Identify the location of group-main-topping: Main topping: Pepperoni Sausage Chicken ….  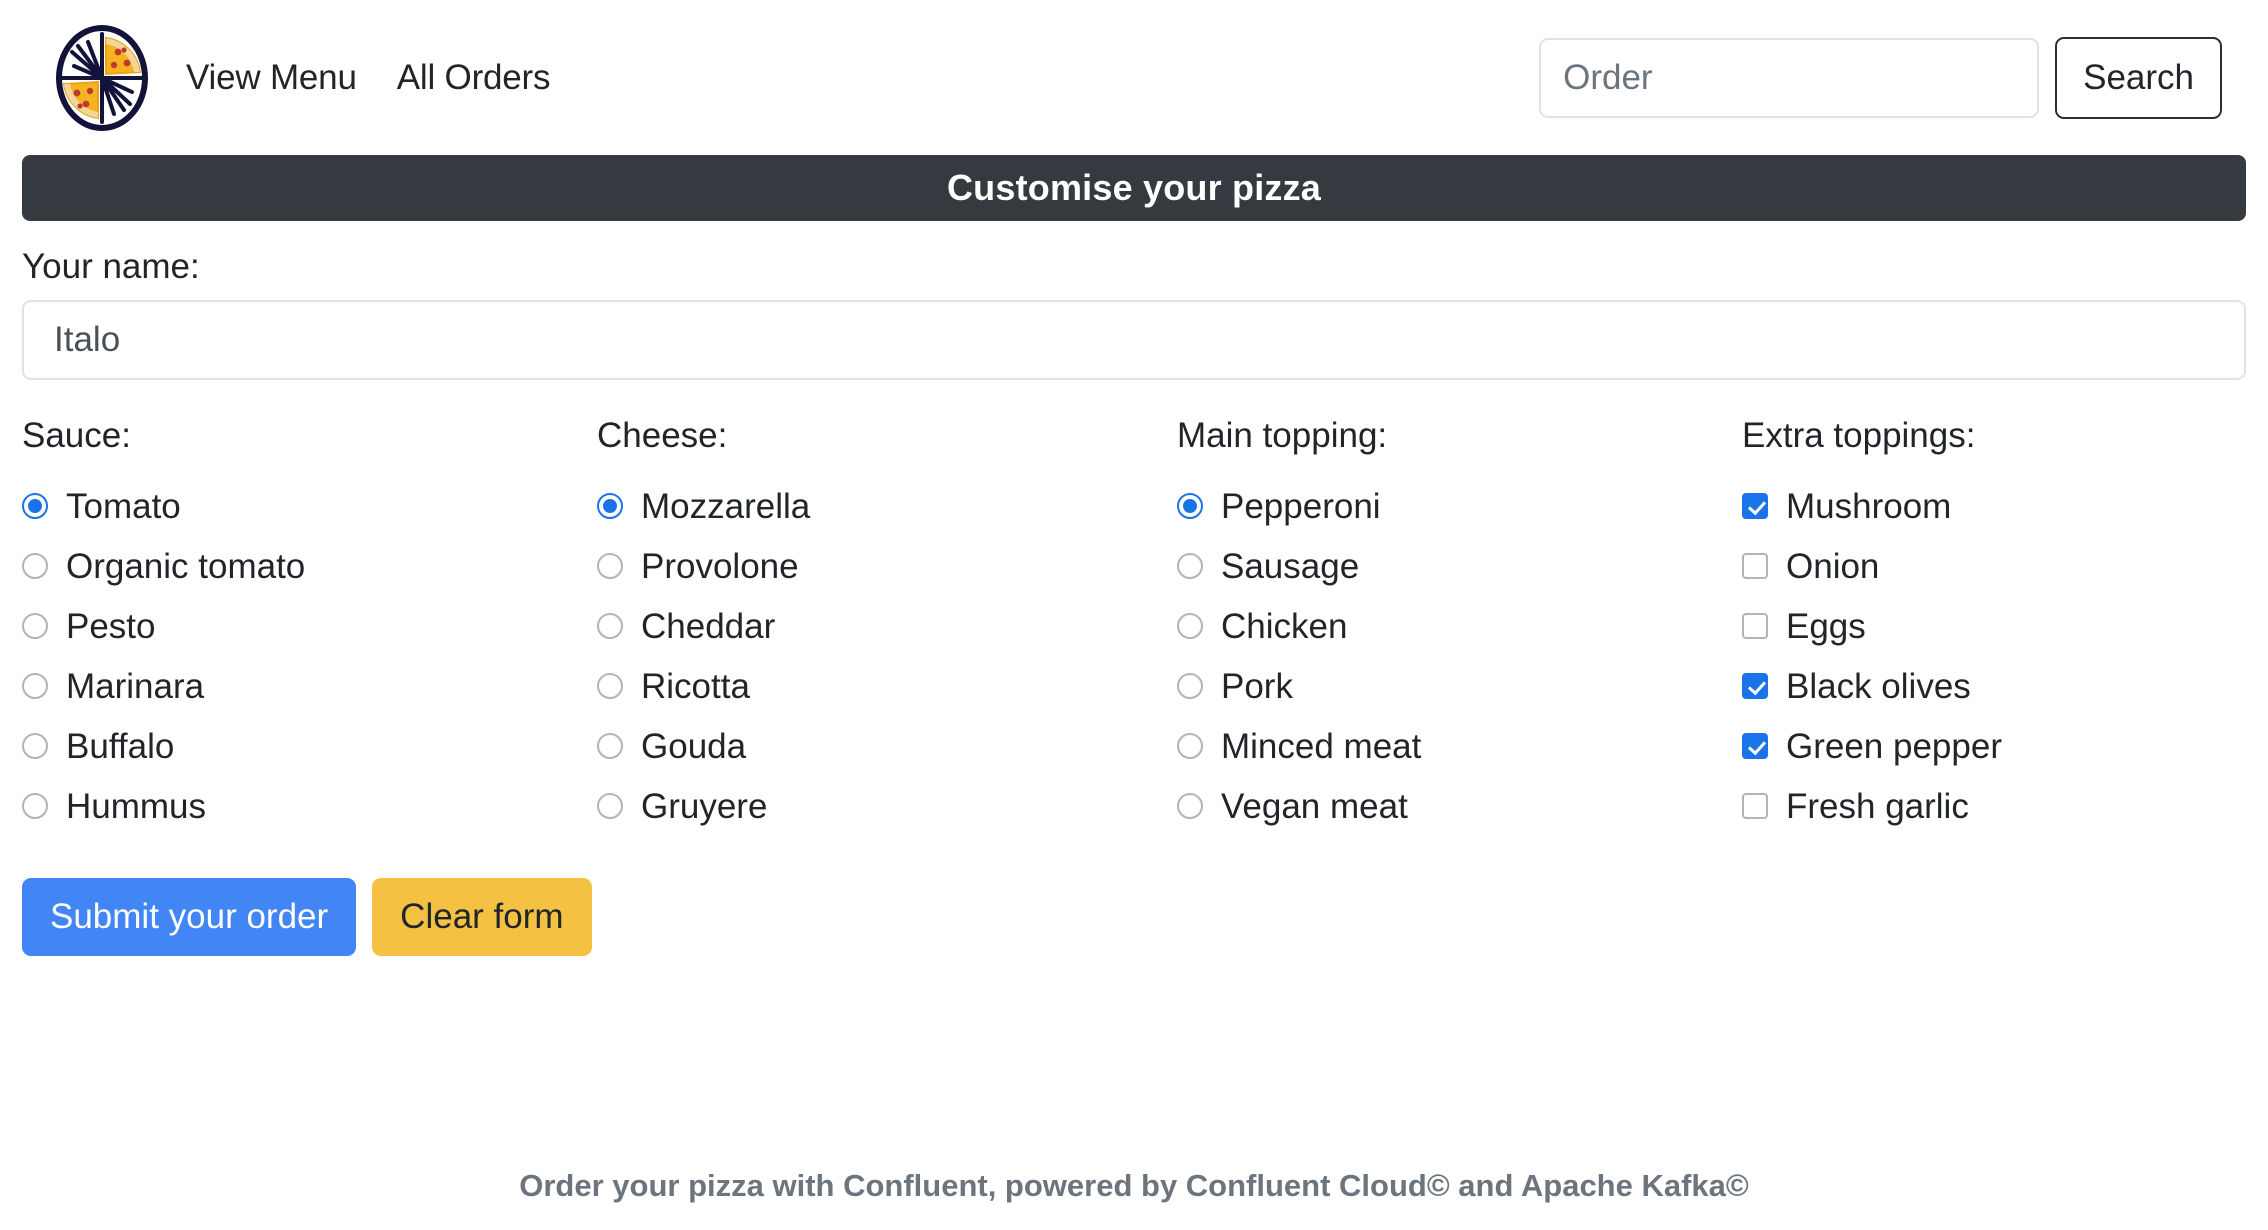
(1459, 626).